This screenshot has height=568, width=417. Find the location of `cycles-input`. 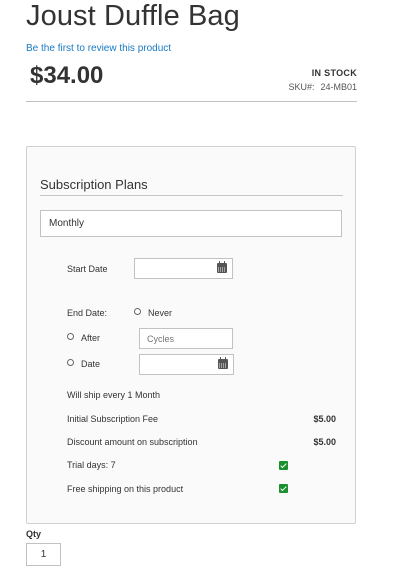

cycles-input is located at coordinates (186, 338).